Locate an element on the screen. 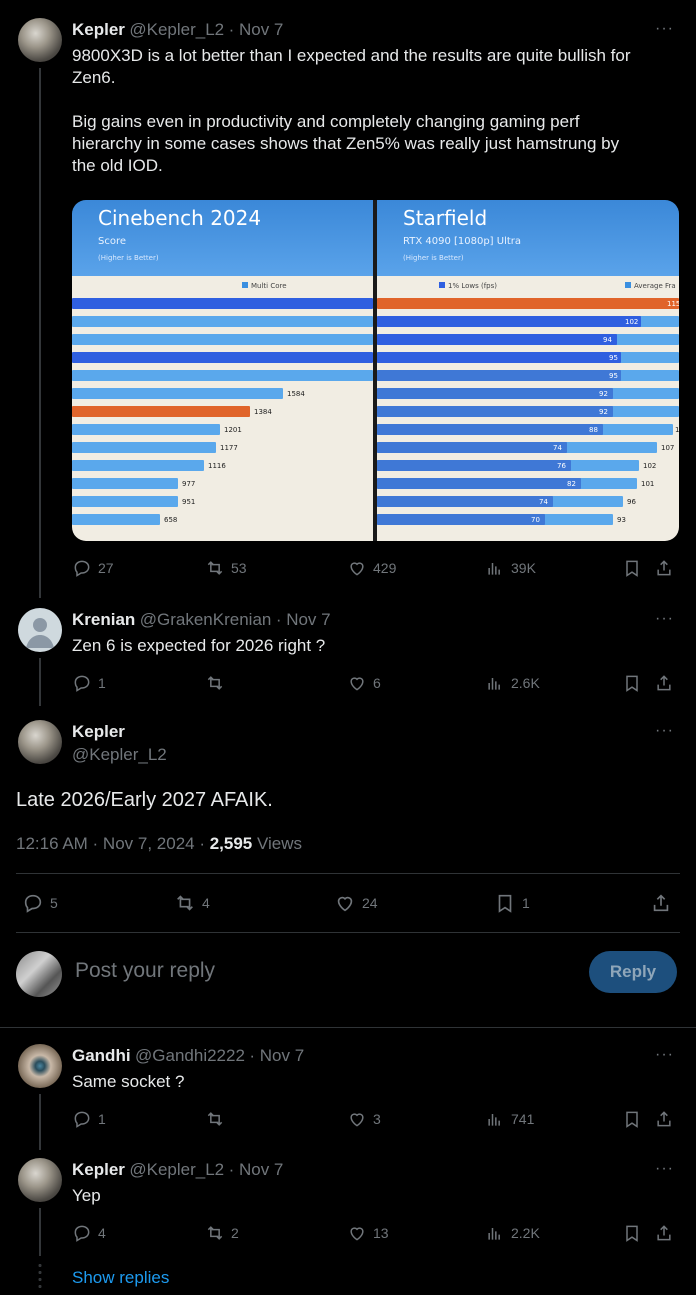  author-name: Krenian is located at coordinates (103, 619).